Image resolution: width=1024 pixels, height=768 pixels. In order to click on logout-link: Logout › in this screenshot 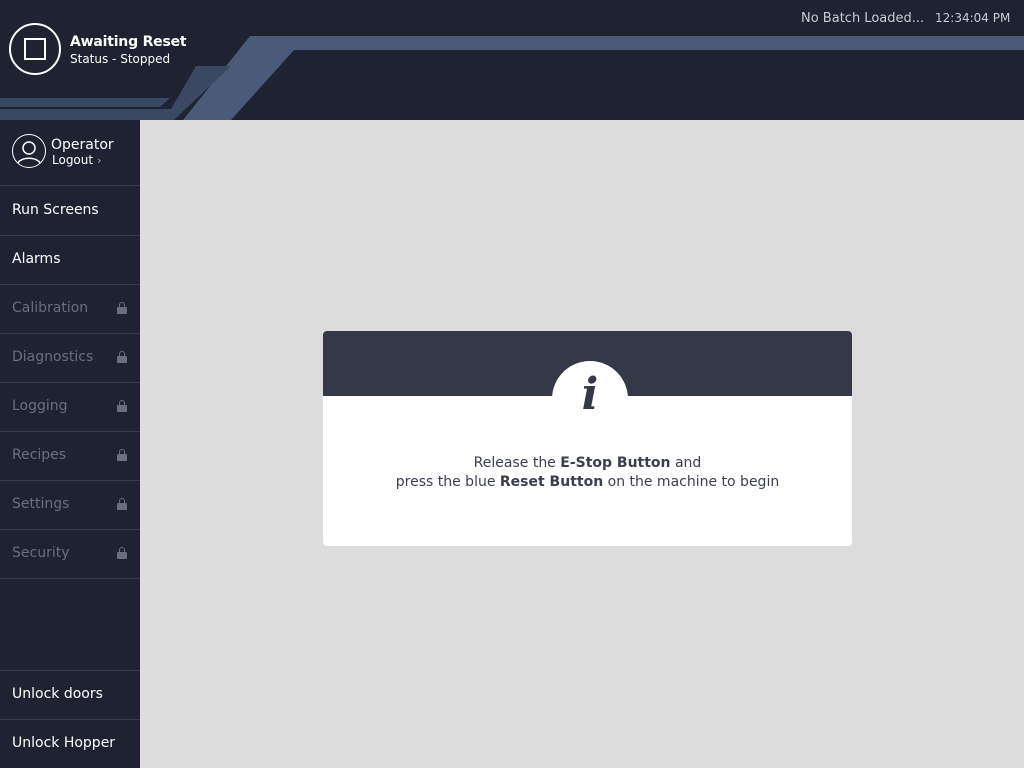, I will do `click(77, 160)`.